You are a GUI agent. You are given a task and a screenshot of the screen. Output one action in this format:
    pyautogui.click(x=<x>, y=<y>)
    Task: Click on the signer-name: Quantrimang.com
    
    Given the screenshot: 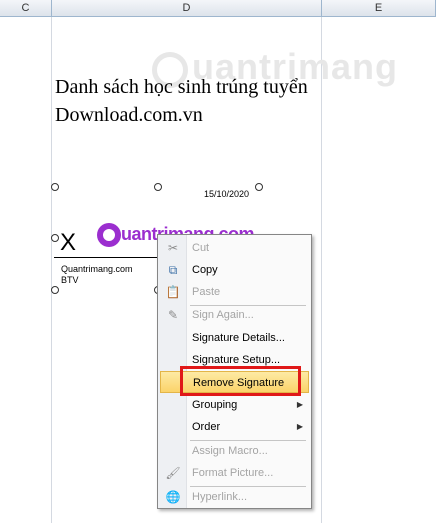 What is the action you would take?
    pyautogui.click(x=97, y=269)
    